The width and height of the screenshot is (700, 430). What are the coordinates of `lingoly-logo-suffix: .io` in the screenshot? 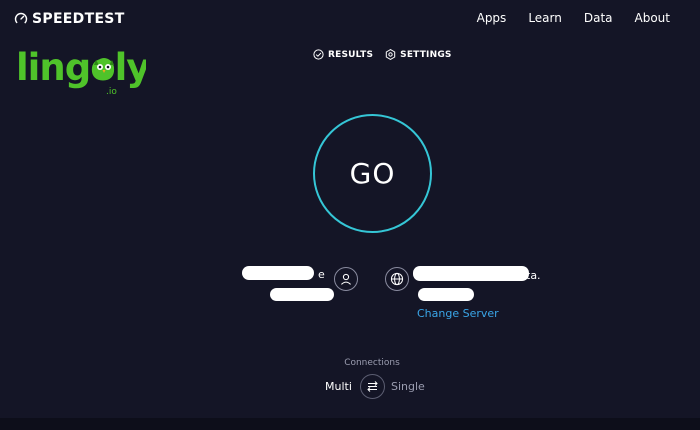 It's located at (111, 92).